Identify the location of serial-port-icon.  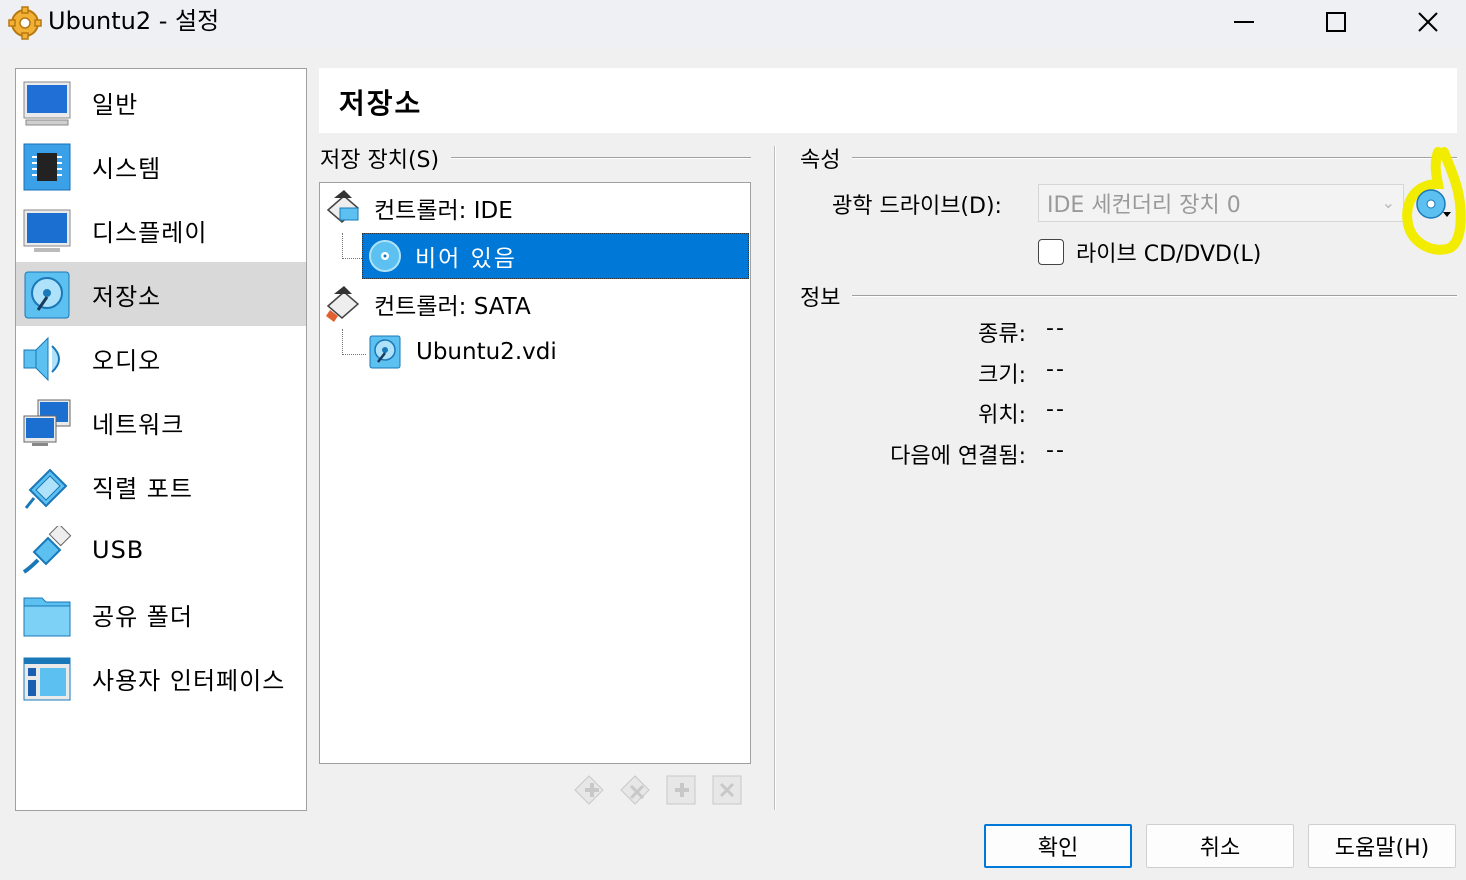
(46, 488).